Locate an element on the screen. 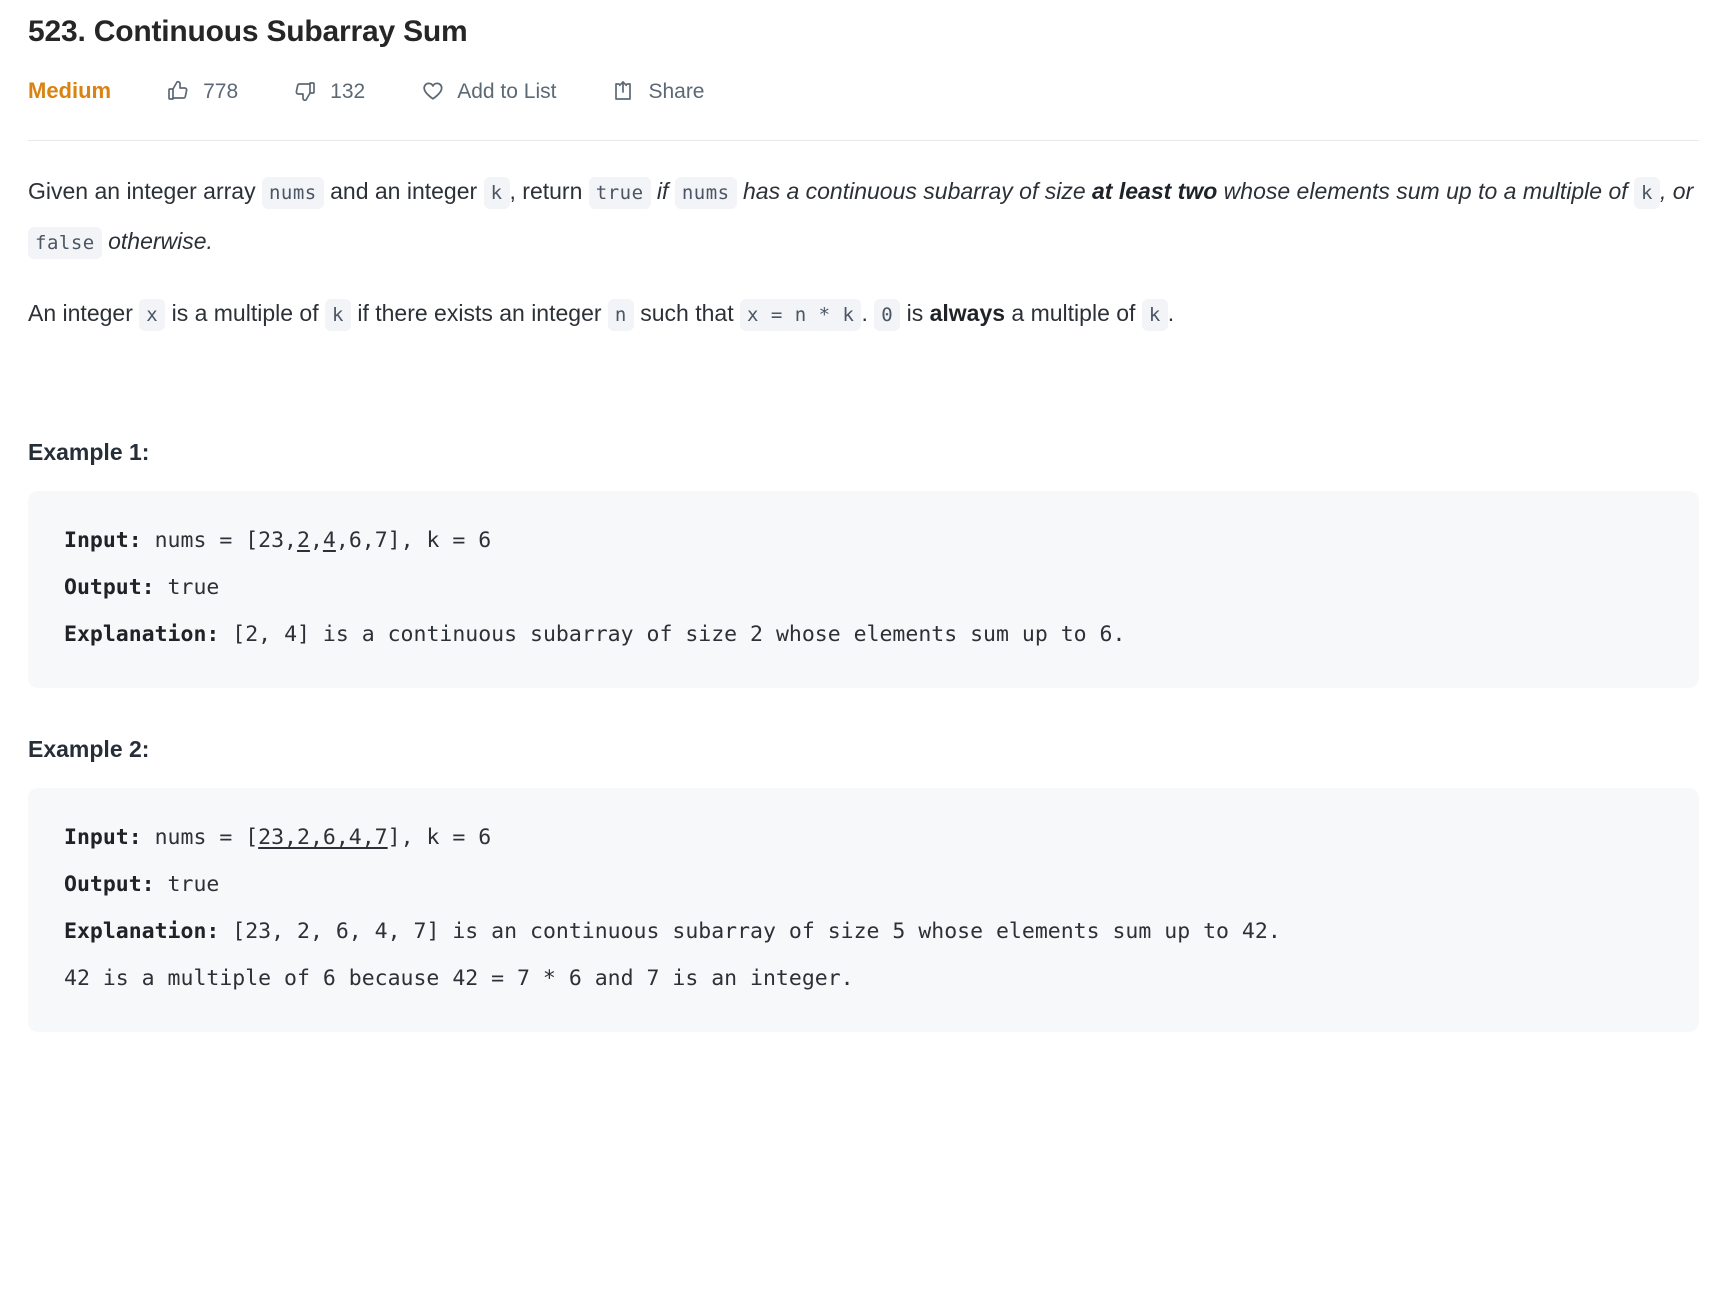 This screenshot has height=1305, width=1727. desc-p1-t9: otherwise. is located at coordinates (157, 241).